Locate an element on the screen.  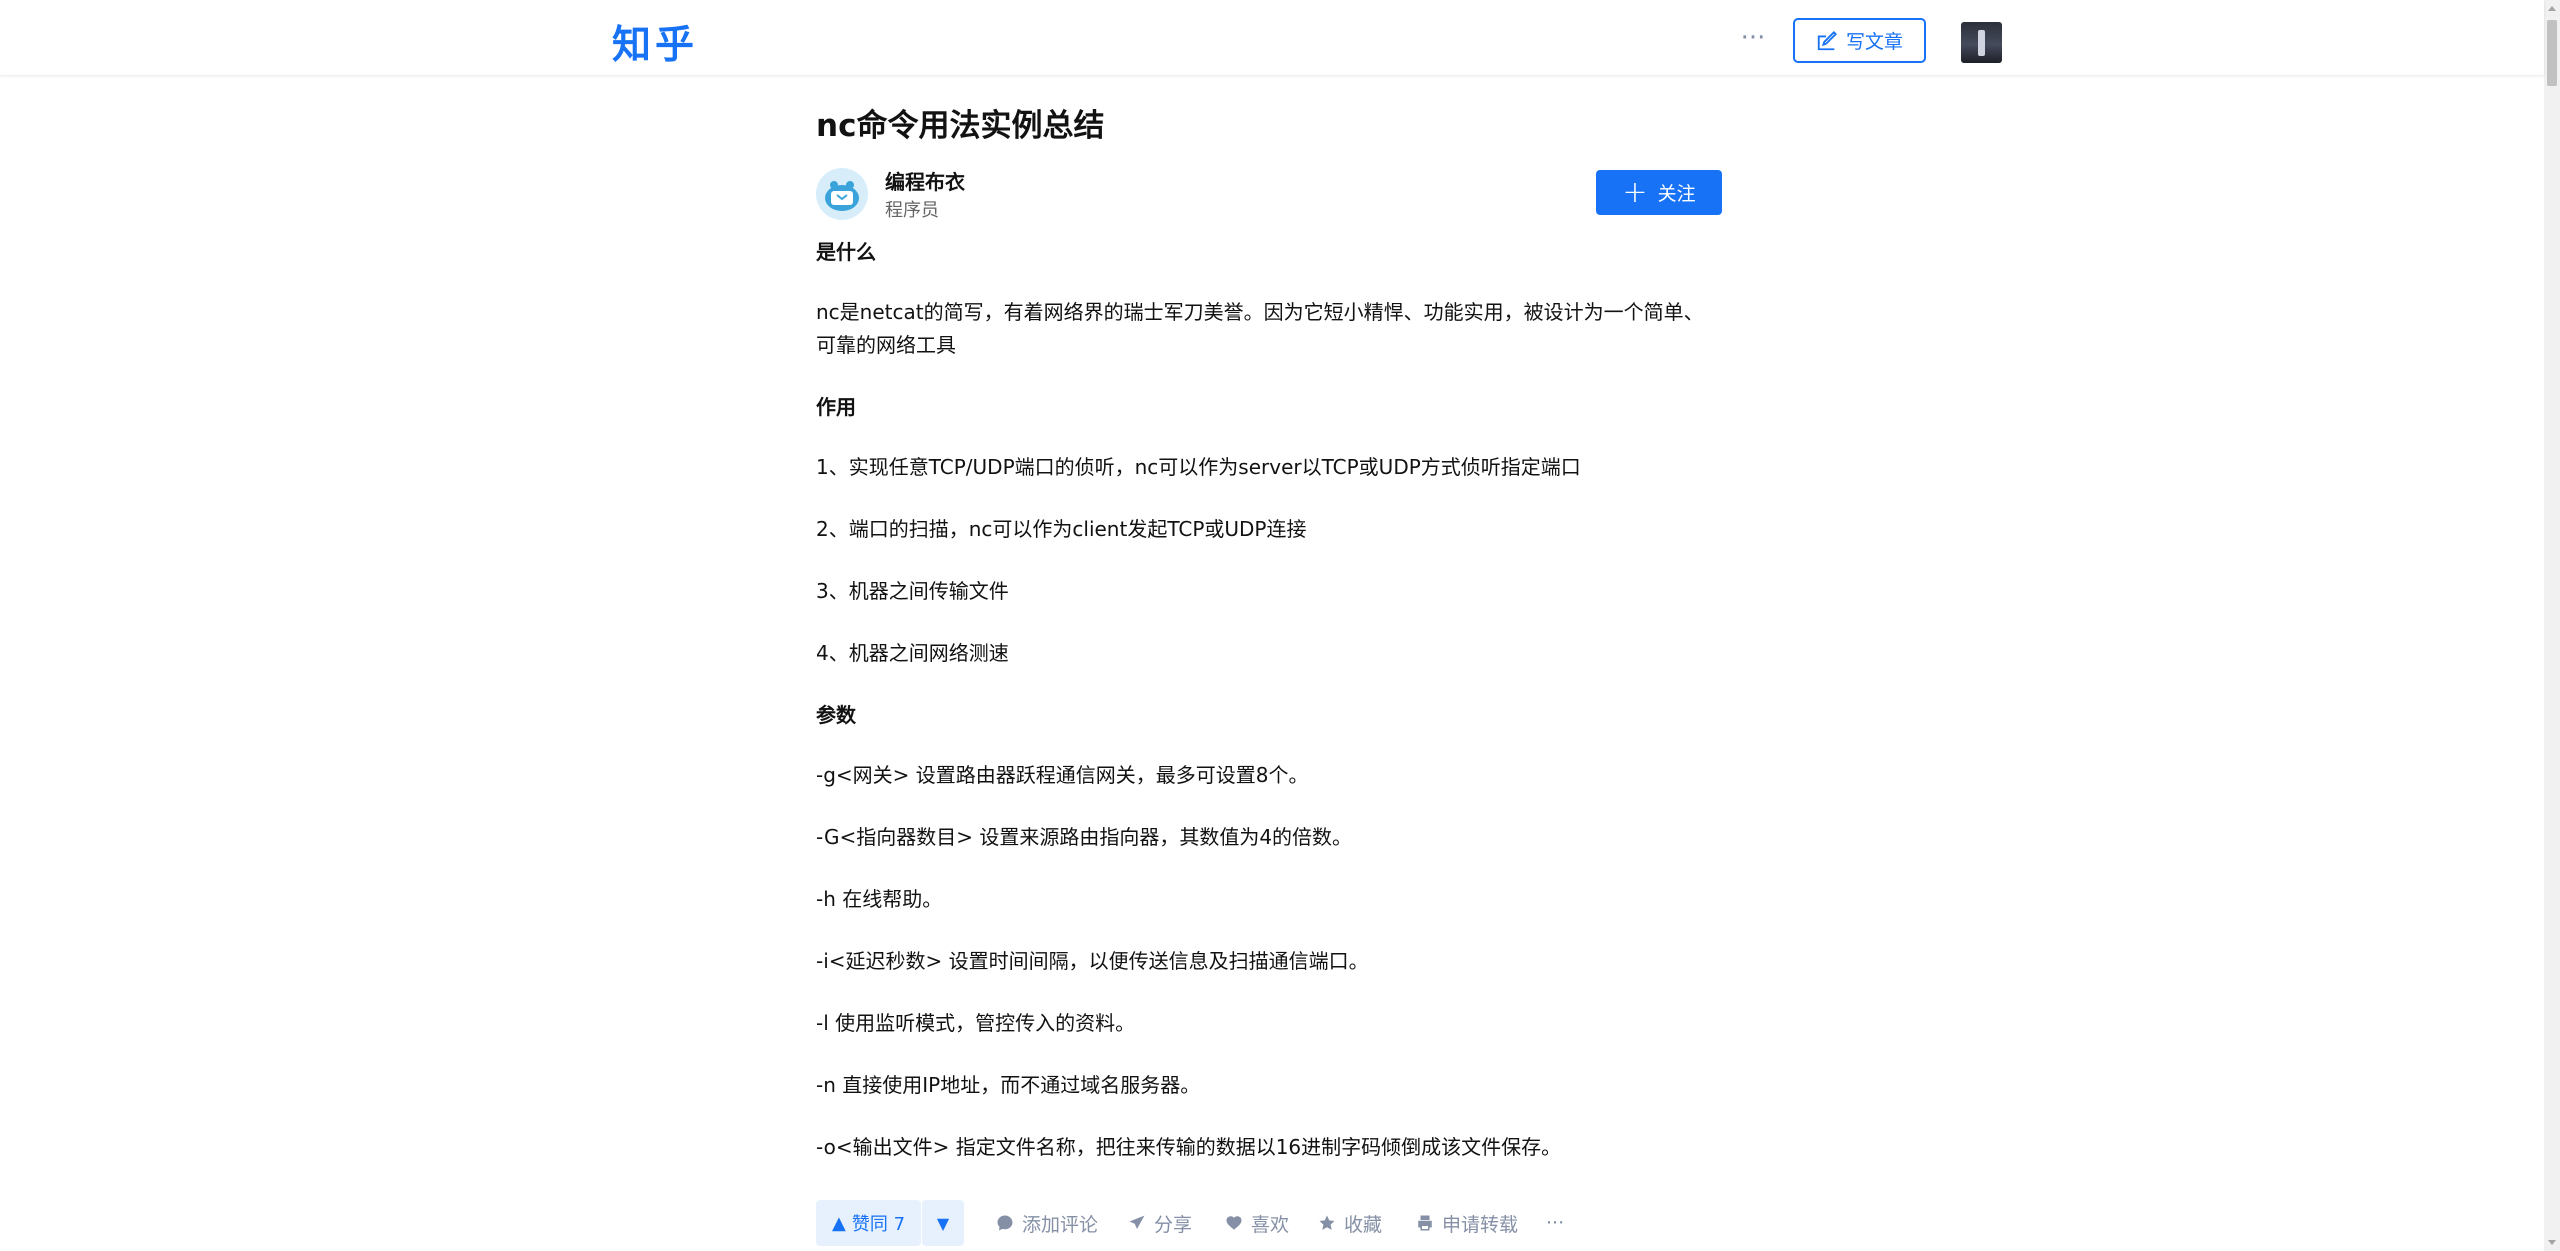
triangle-down-icon: ▼ is located at coordinates (943, 1223).